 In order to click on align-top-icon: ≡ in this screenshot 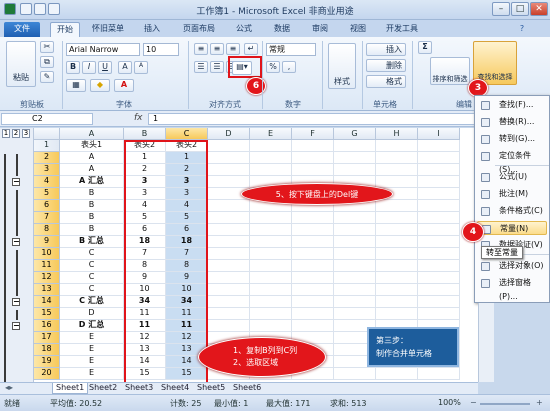, I will do `click(201, 49)`.